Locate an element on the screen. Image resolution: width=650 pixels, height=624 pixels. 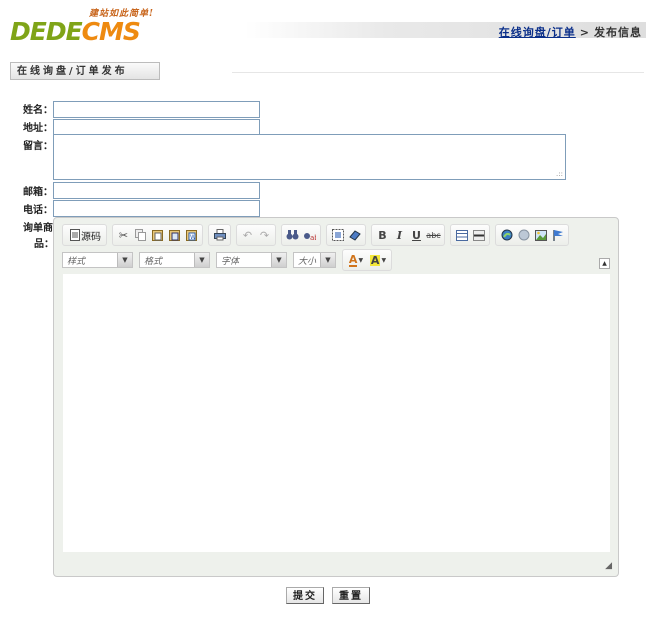
logo-cms: CMS is located at coordinates (111, 31).